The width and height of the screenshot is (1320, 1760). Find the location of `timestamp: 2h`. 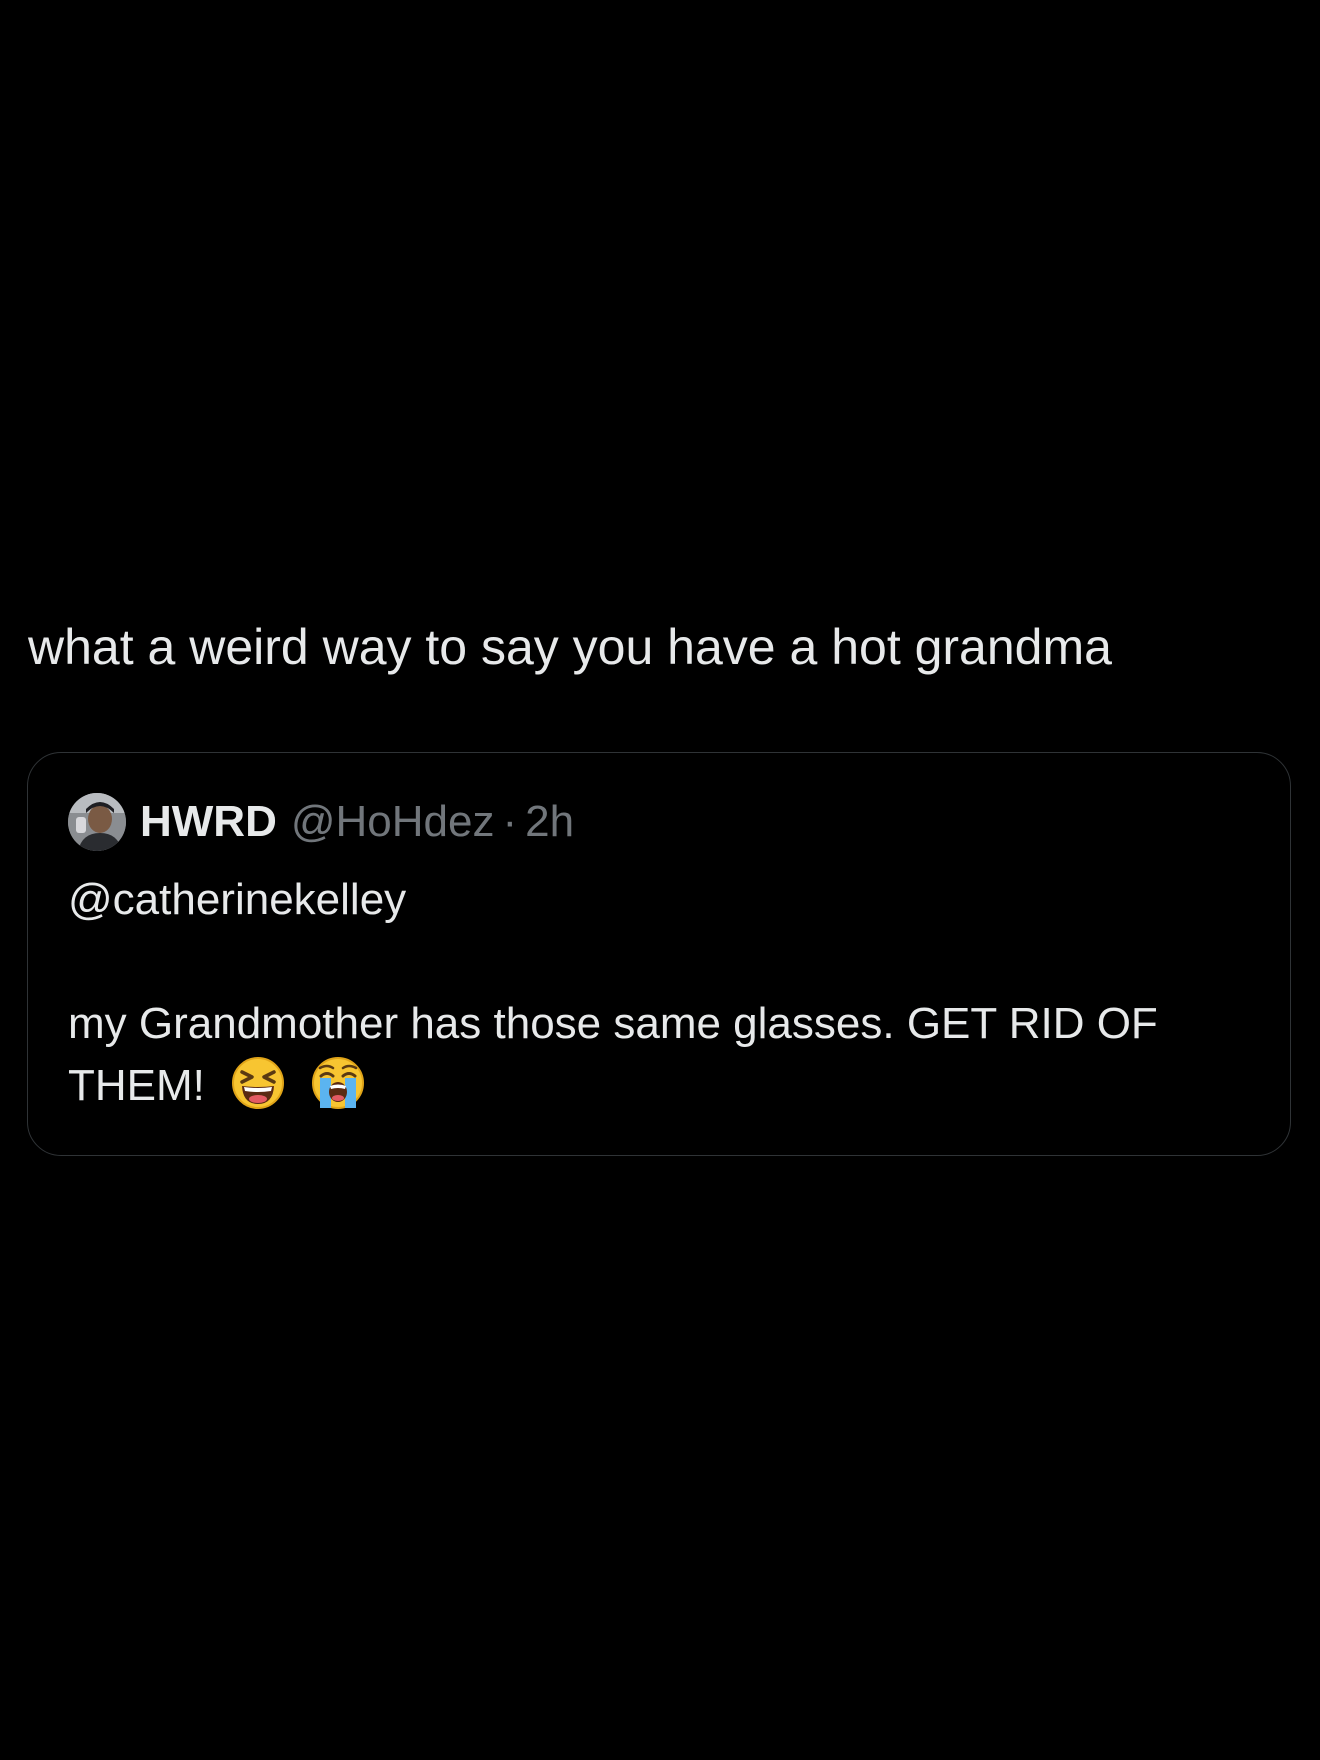

timestamp: 2h is located at coordinates (549, 822).